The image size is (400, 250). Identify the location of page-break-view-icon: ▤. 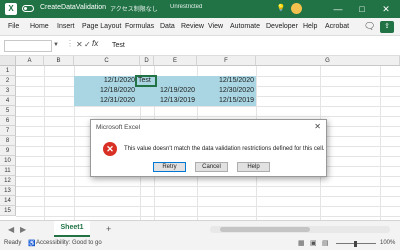
(325, 243).